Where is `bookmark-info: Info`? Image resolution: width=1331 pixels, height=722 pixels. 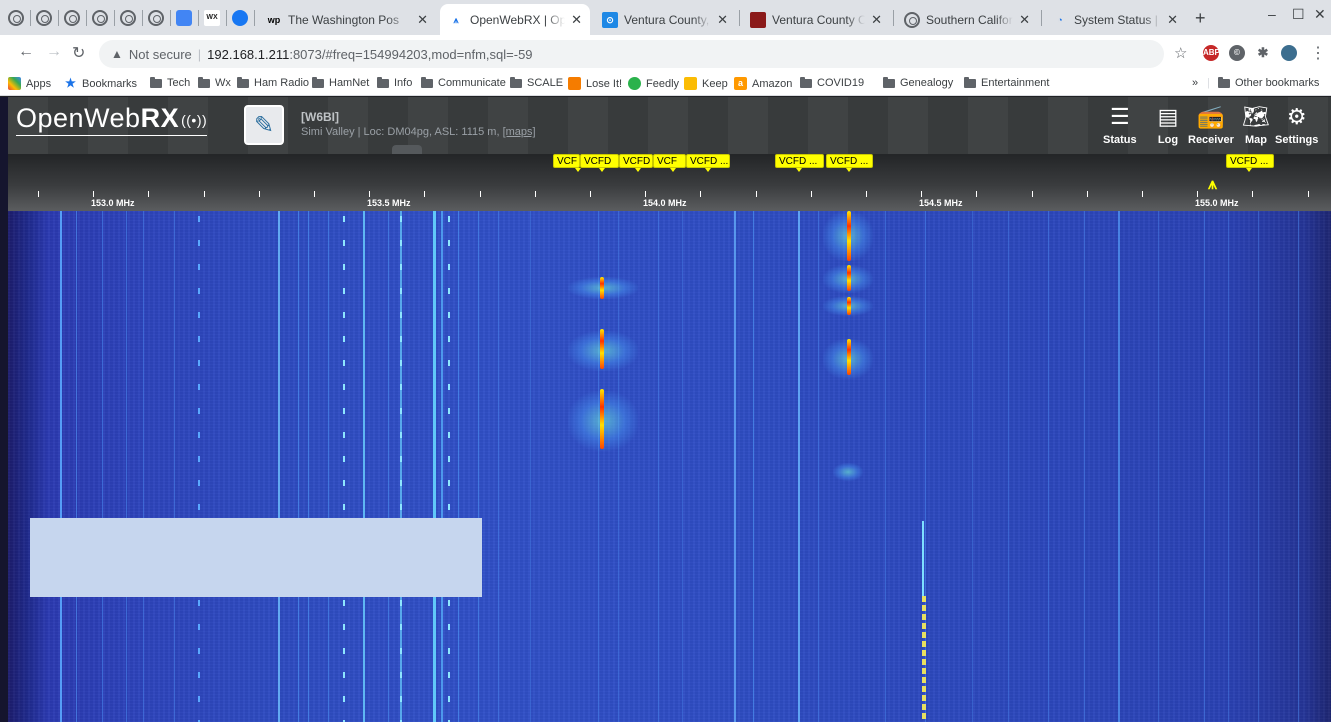 bookmark-info: Info is located at coordinates (394, 82).